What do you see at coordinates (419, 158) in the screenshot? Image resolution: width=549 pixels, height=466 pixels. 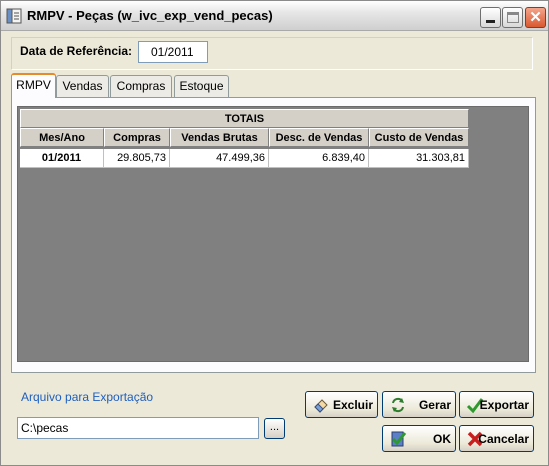 I see `table-cell-custo-vendas: 31.303,81` at bounding box center [419, 158].